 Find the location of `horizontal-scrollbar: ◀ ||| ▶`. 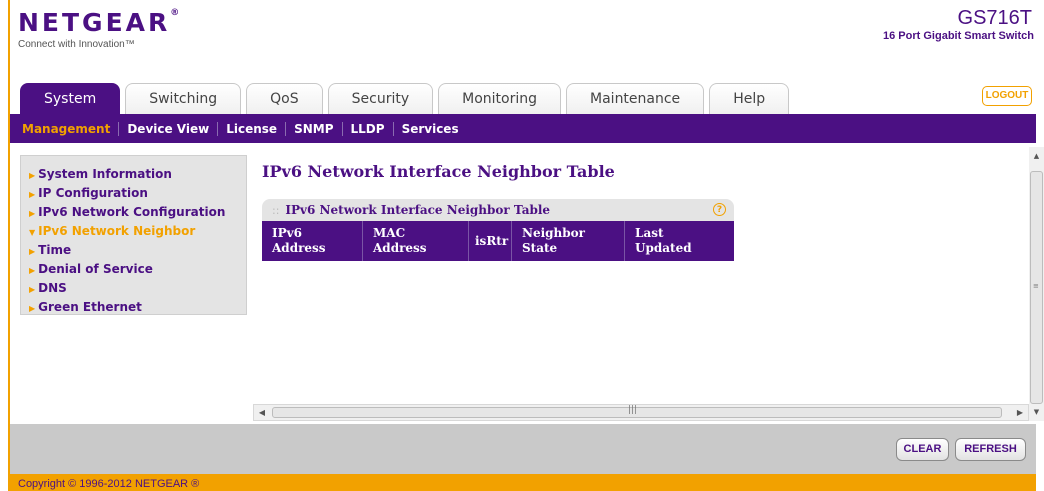

horizontal-scrollbar: ◀ ||| ▶ is located at coordinates (641, 412).